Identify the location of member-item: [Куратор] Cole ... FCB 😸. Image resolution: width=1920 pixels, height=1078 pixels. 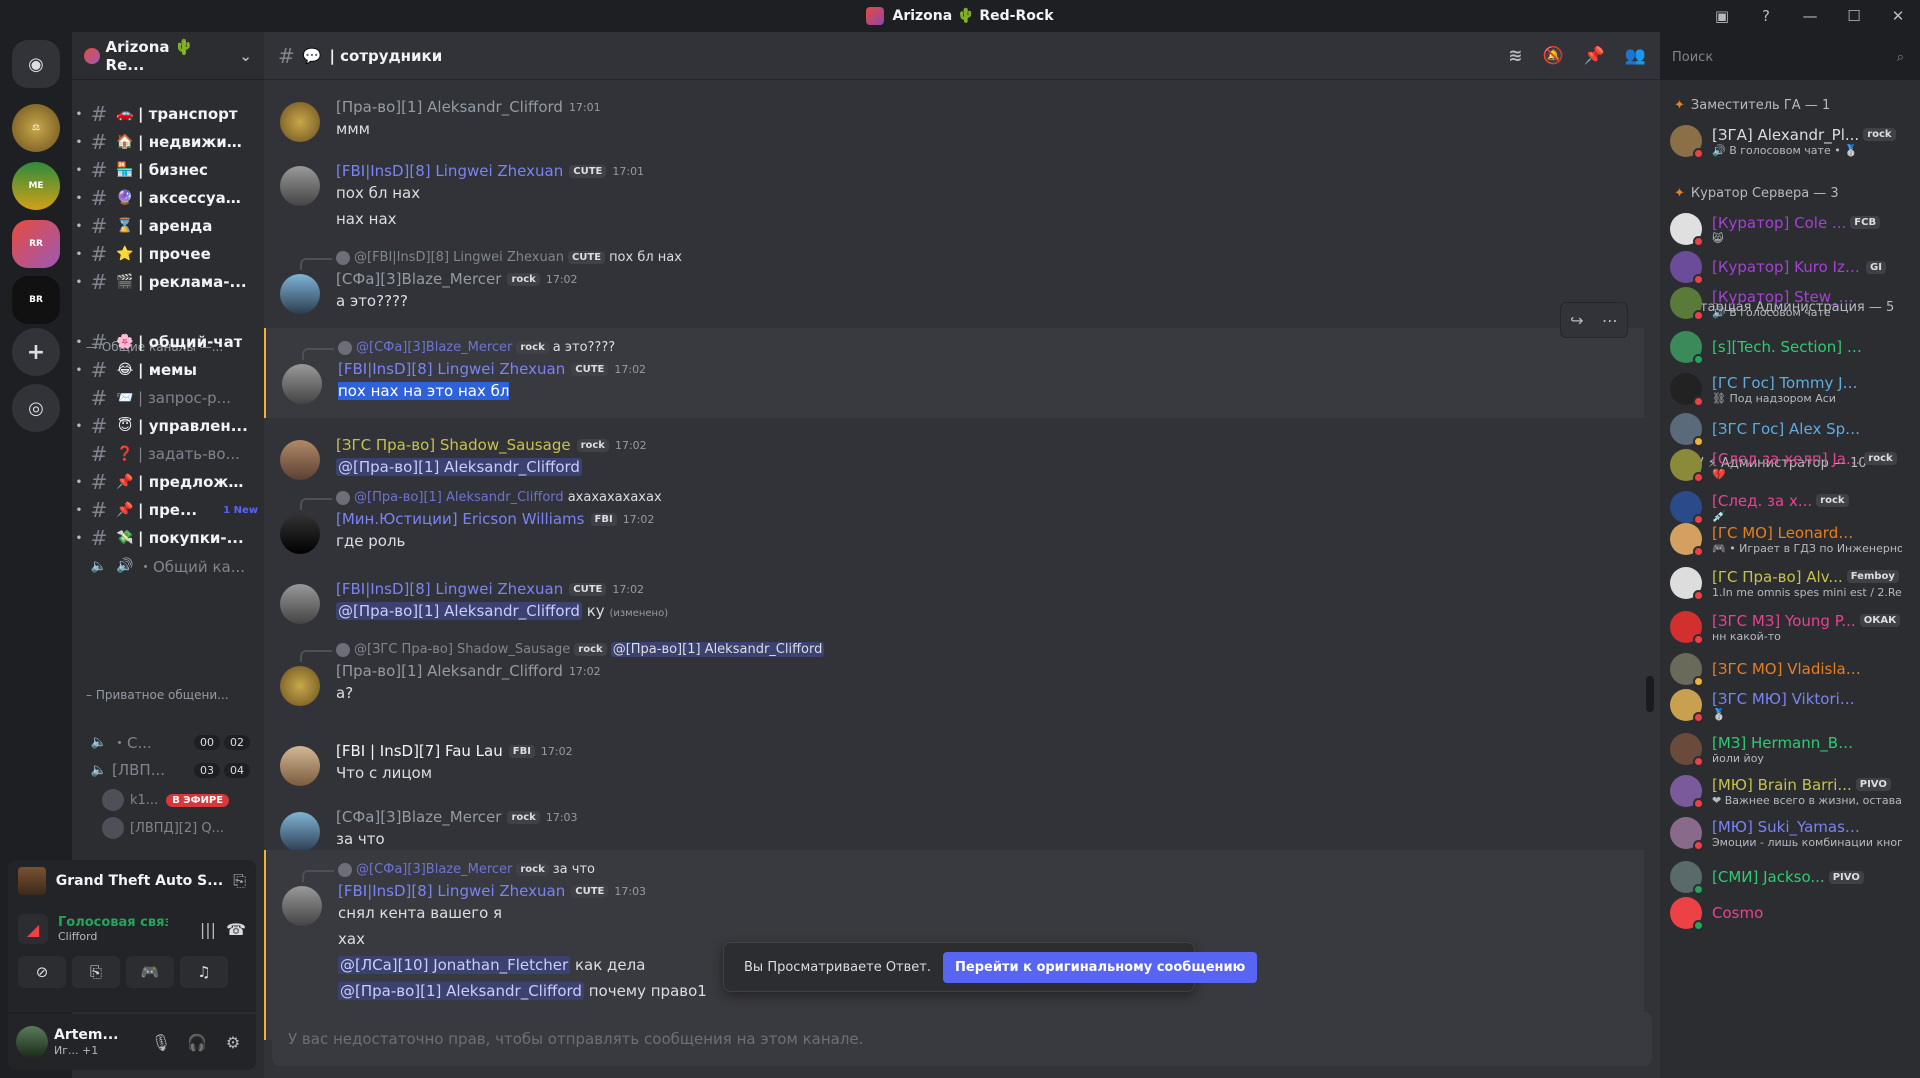
(1792, 229).